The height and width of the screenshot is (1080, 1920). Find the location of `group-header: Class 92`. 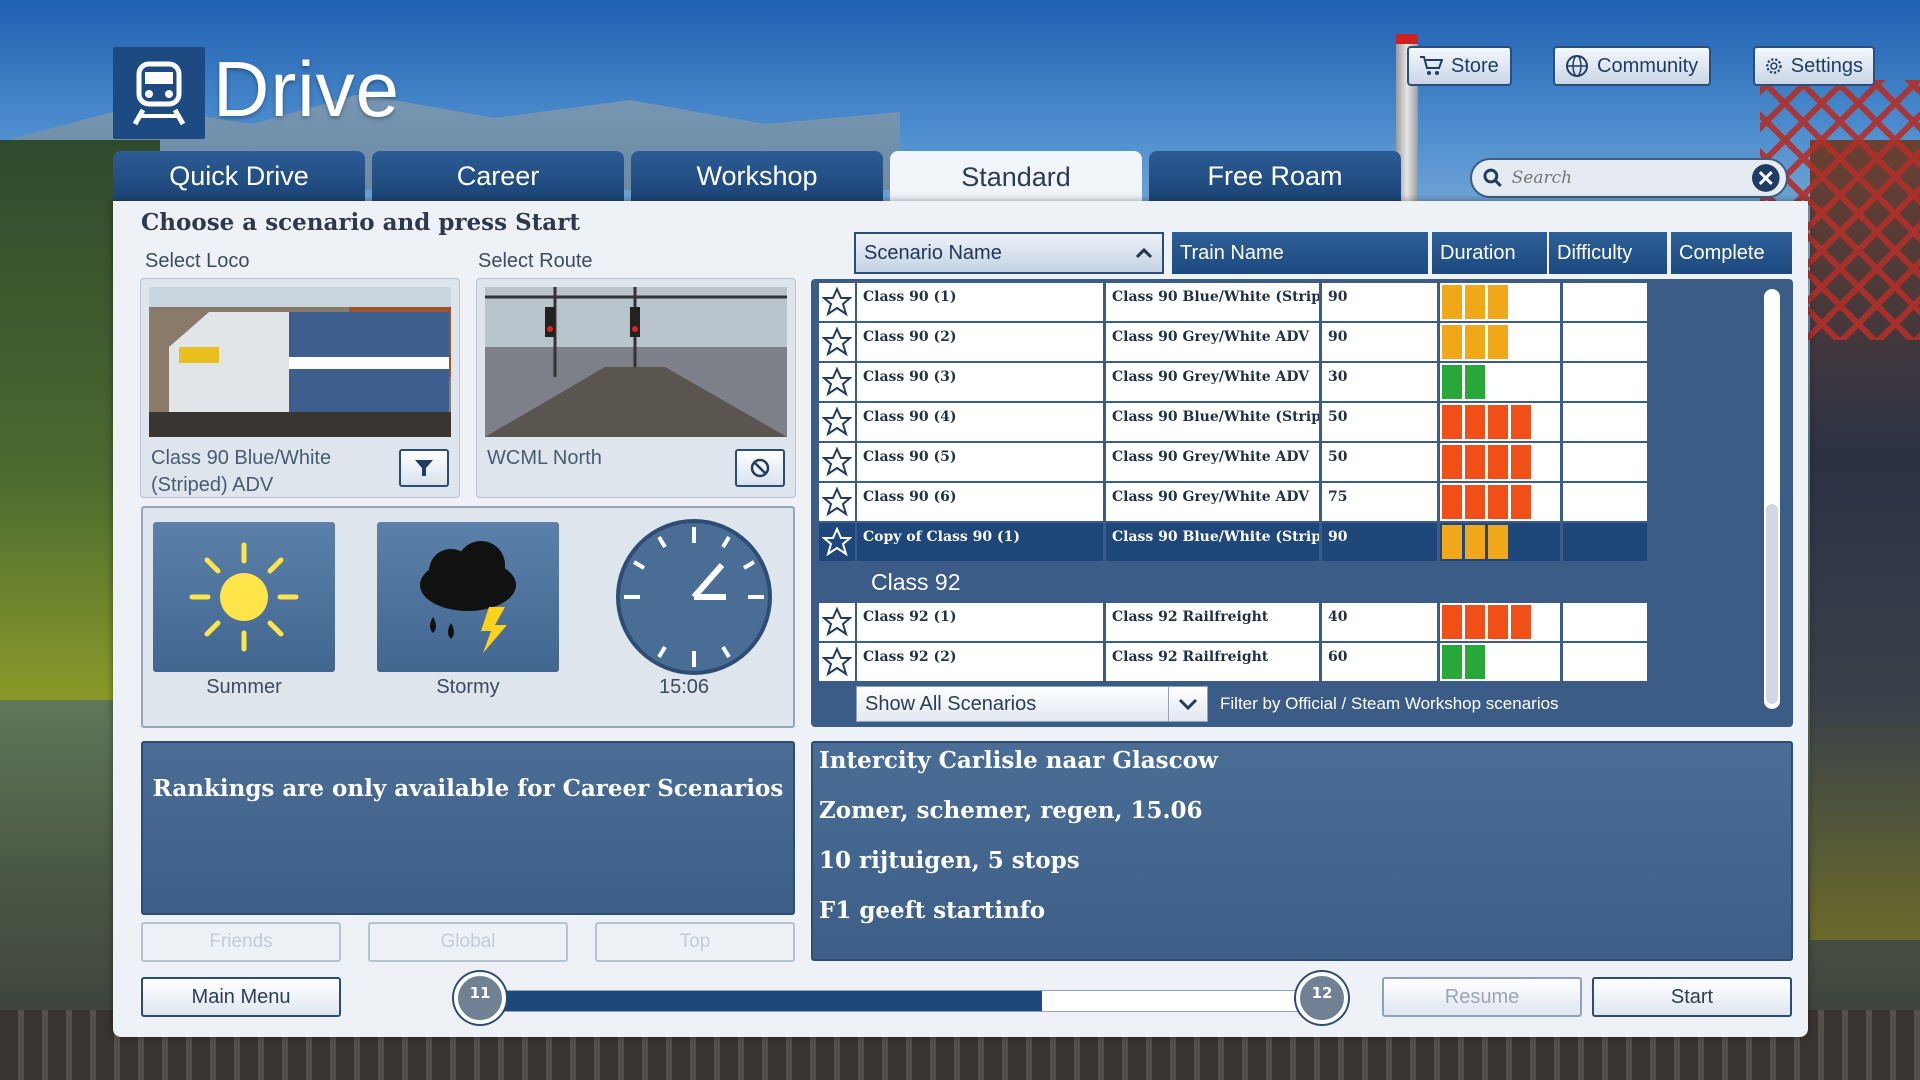

group-header: Class 92 is located at coordinates (916, 582).